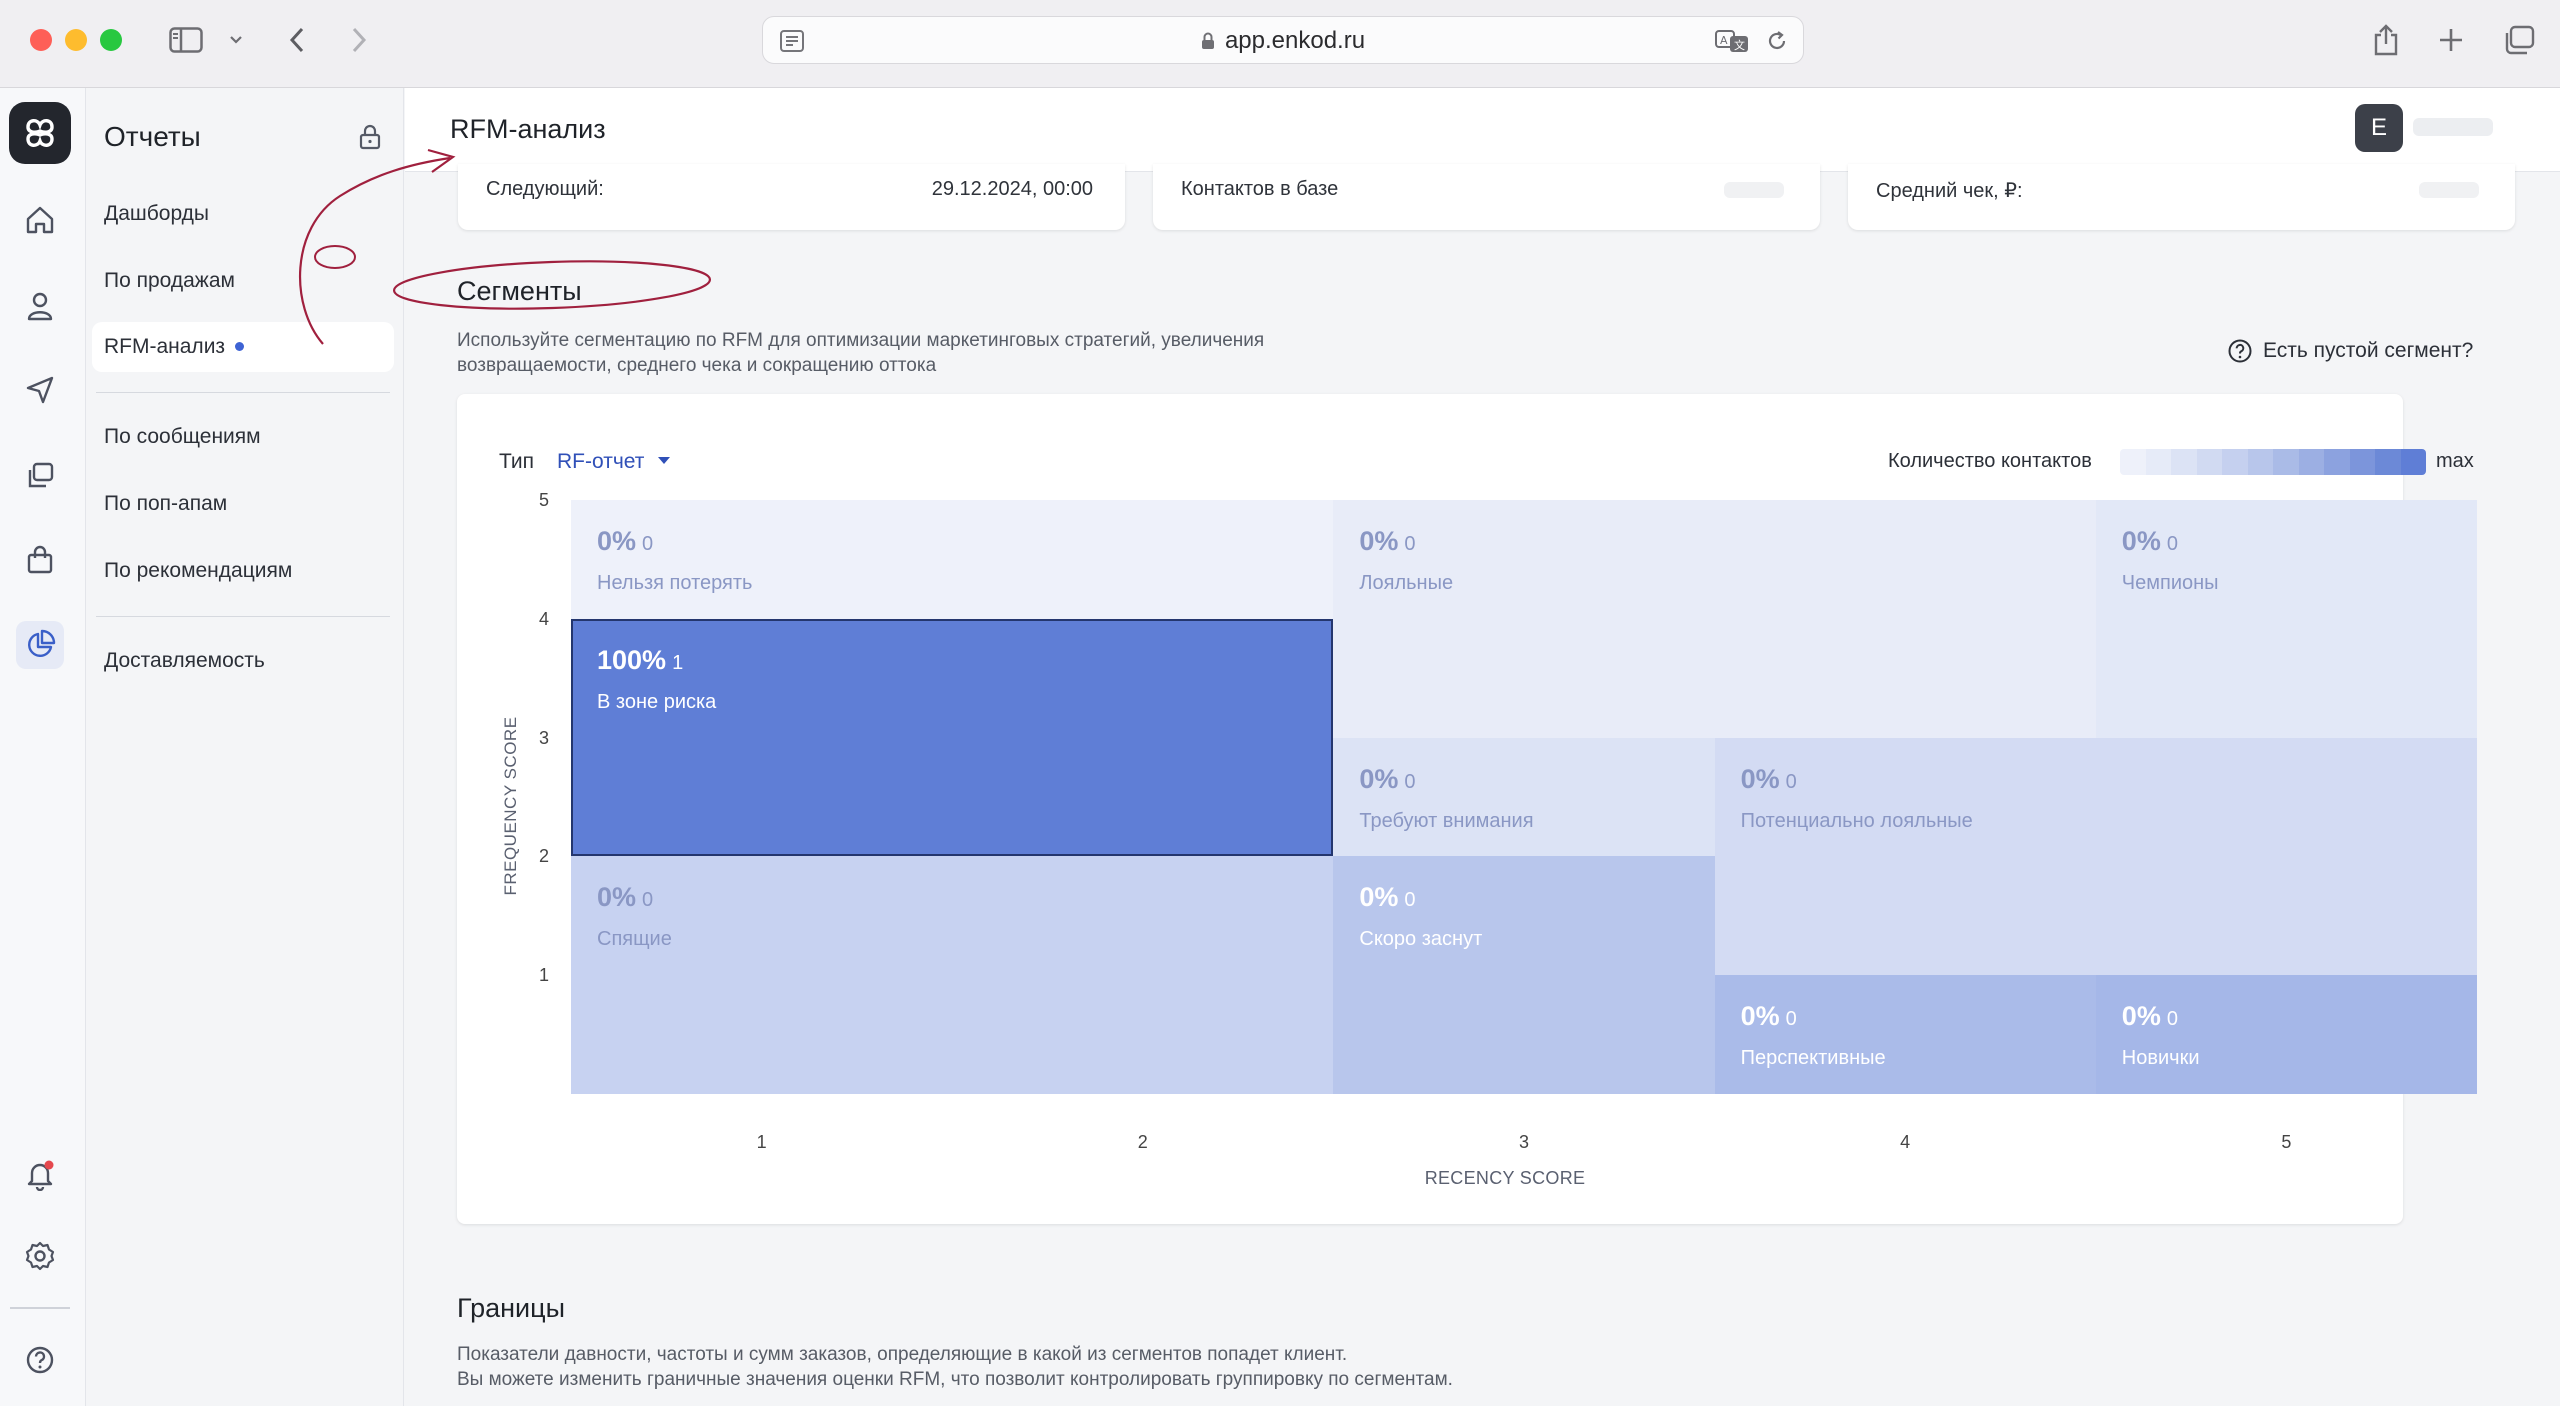 This screenshot has width=2560, height=1406. I want to click on forward-arrow-icon, so click(359, 40).